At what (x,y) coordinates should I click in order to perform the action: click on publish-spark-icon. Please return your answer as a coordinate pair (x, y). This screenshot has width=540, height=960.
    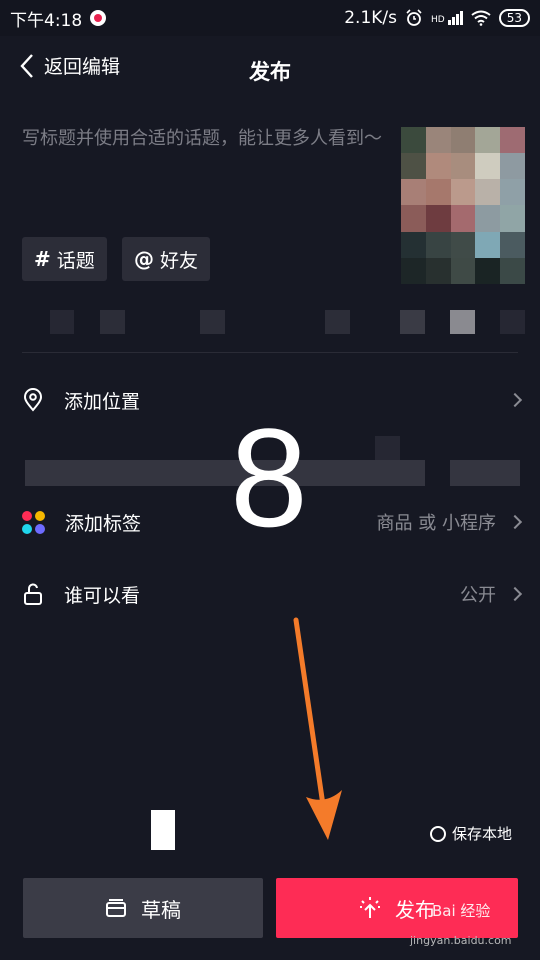
    Looking at the image, I should click on (370, 907).